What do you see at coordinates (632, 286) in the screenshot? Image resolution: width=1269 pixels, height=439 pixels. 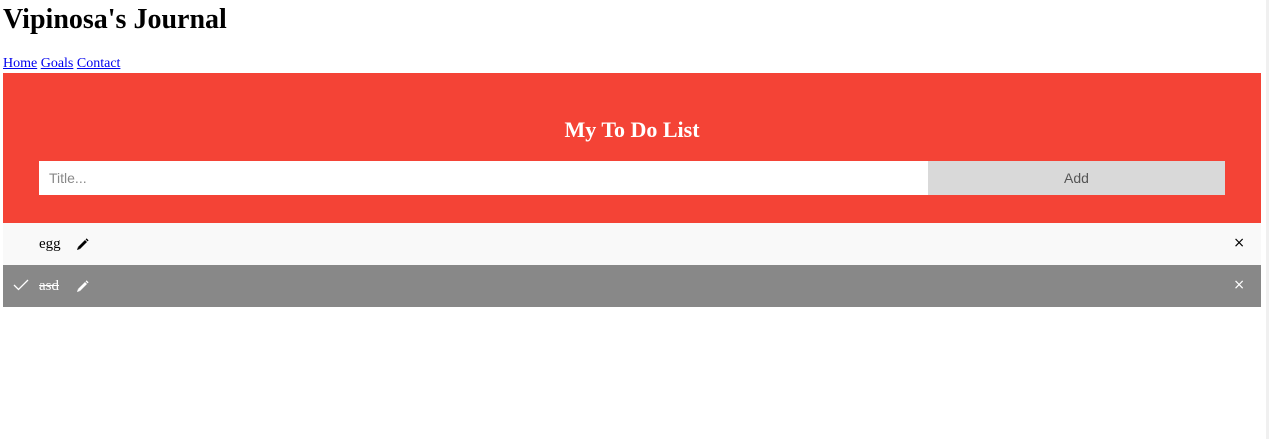 I see `todo-item: asd ×` at bounding box center [632, 286].